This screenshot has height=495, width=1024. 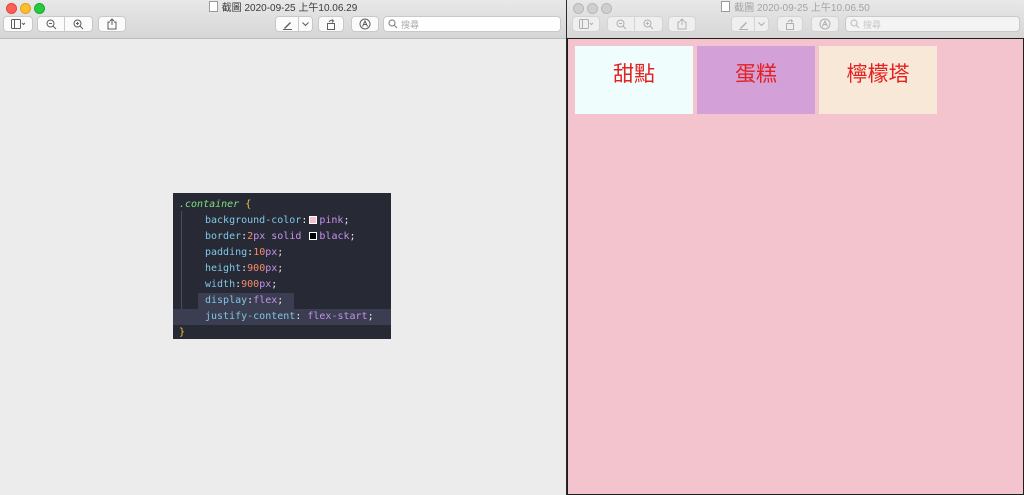 I want to click on window-title: 截圖 2020-09-25 上午10.06.29, so click(x=283, y=8).